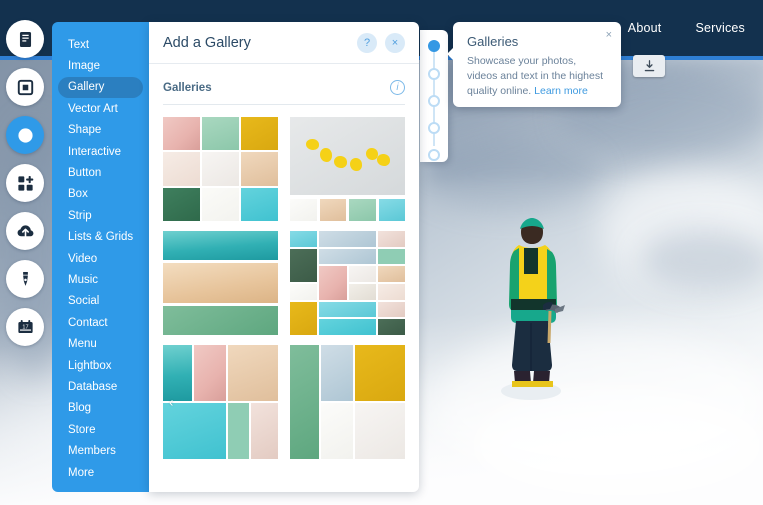  Describe the element at coordinates (100, 301) in the screenshot. I see `menu-item-social: Social` at that location.